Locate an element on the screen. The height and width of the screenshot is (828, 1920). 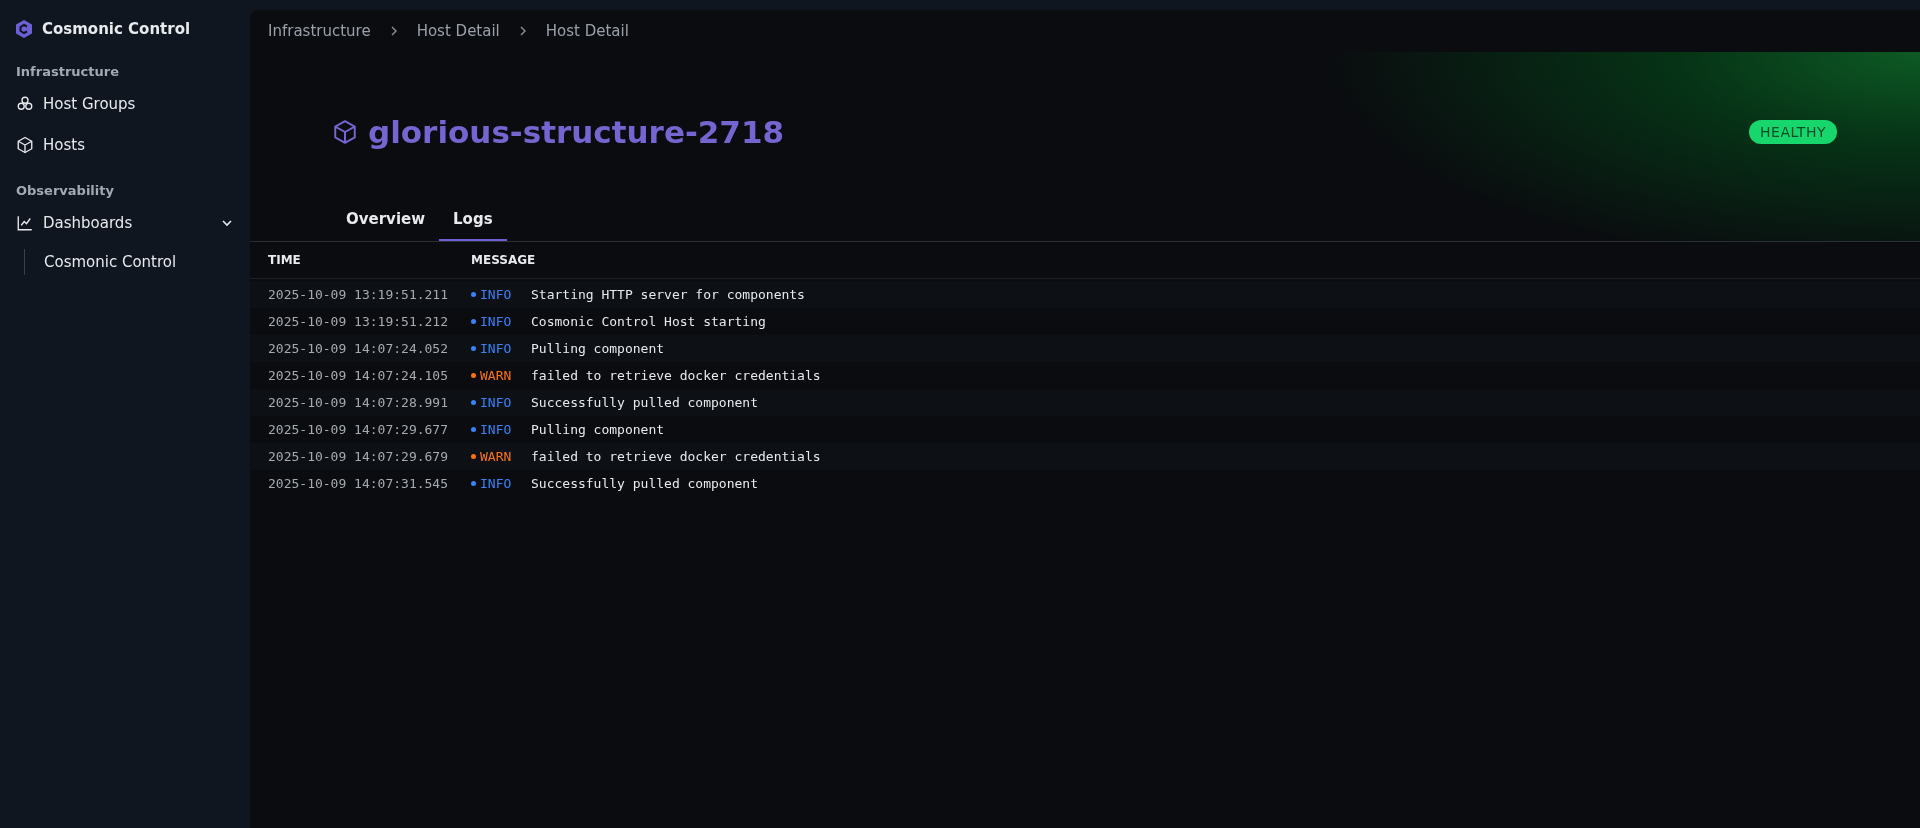
log-message: Cosmonic Control Host starting is located at coordinates (648, 321).